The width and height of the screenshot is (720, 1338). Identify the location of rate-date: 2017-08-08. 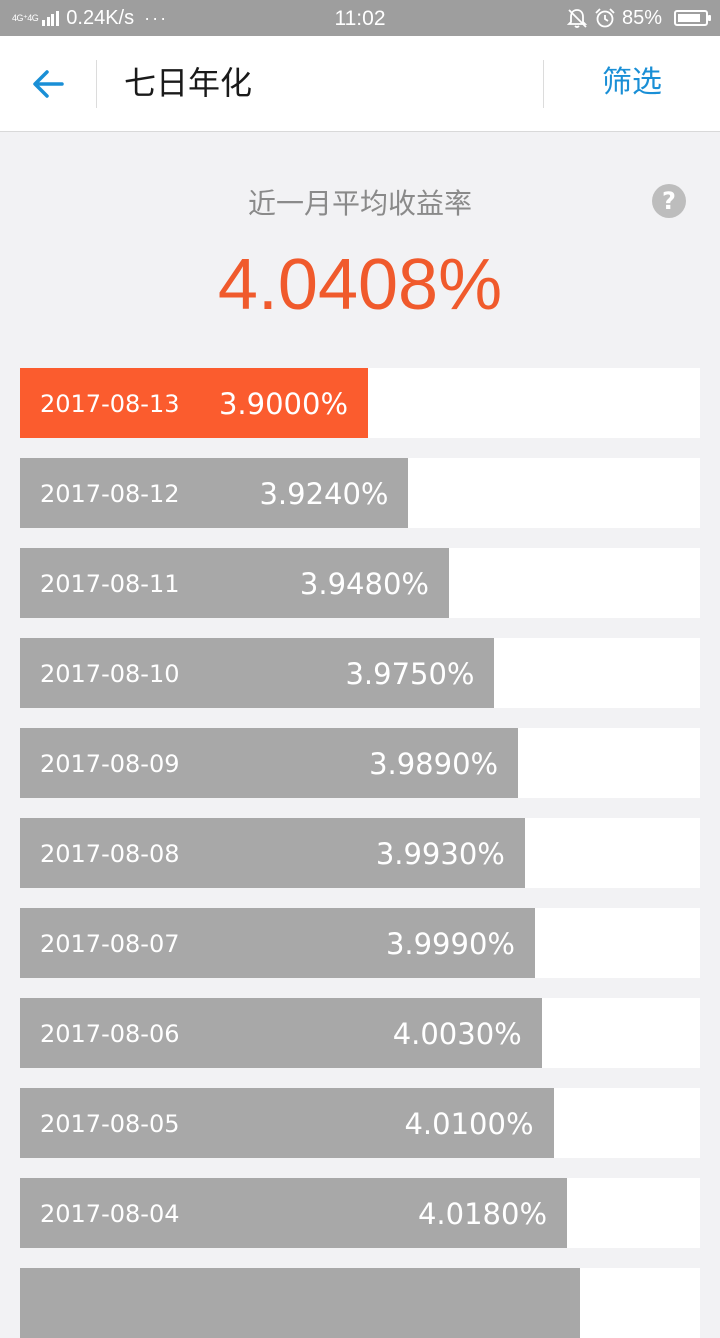
(110, 854).